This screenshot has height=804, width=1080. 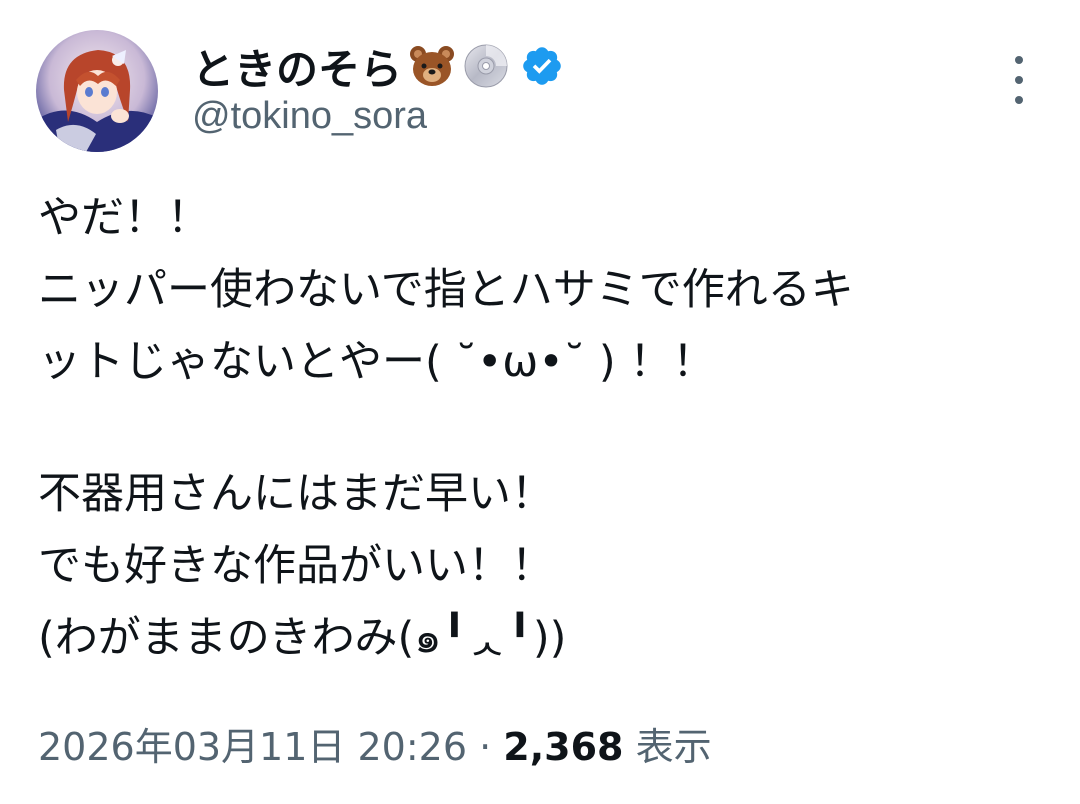 What do you see at coordinates (296, 494) in the screenshot?
I see `tweet-text-line: 不器用さんにはまだ早い！` at bounding box center [296, 494].